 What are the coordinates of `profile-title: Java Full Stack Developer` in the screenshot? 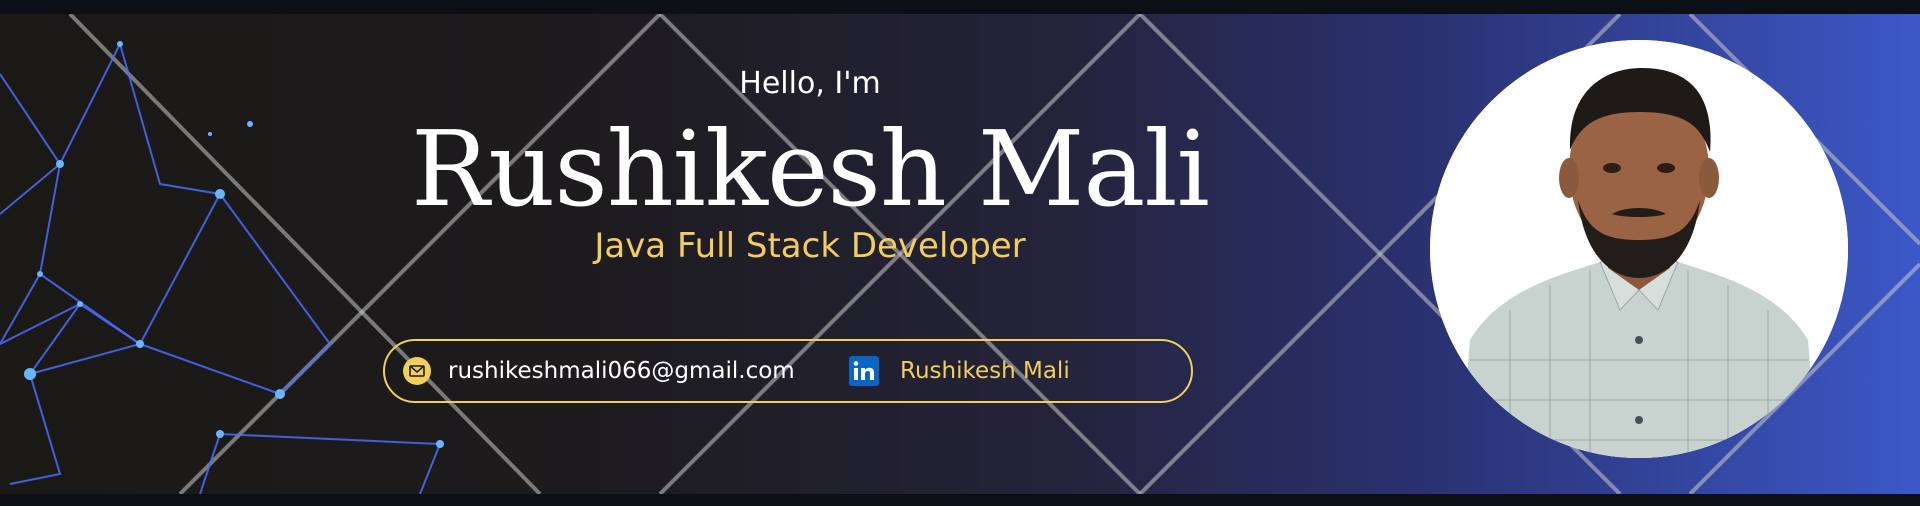 It's located at (810, 246).